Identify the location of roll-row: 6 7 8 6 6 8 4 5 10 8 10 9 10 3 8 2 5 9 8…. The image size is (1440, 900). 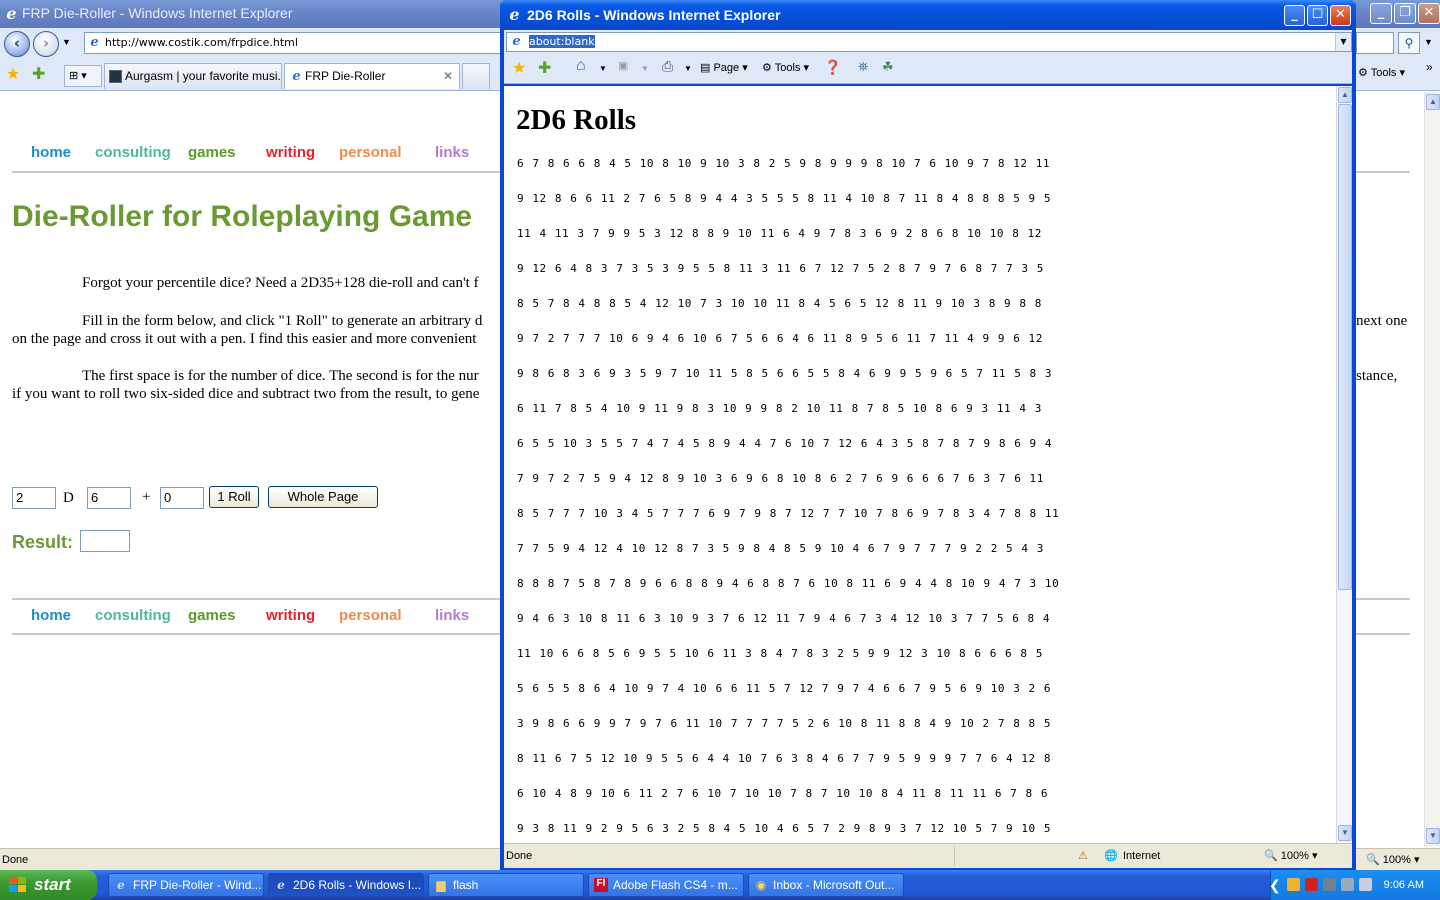
(784, 163).